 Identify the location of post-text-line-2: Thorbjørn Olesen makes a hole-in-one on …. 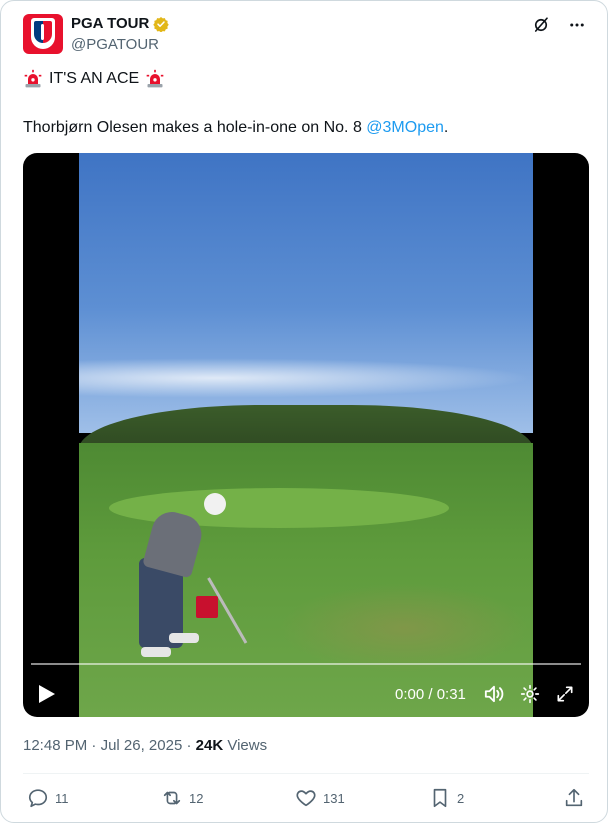
(235, 128).